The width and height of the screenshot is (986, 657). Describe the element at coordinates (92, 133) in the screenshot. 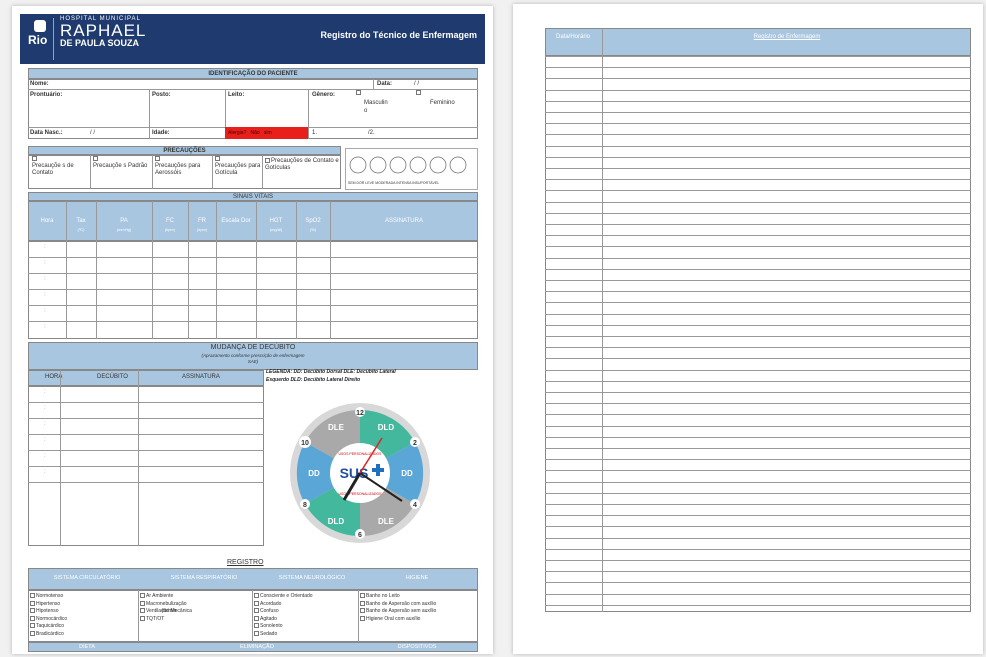

I see `data-nasc-field: / /` at that location.